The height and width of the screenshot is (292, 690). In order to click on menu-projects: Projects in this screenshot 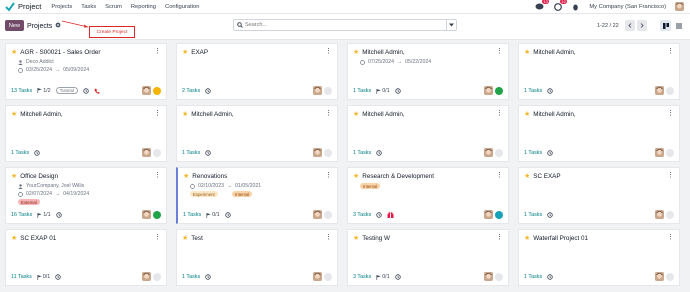, I will do `click(61, 7)`.